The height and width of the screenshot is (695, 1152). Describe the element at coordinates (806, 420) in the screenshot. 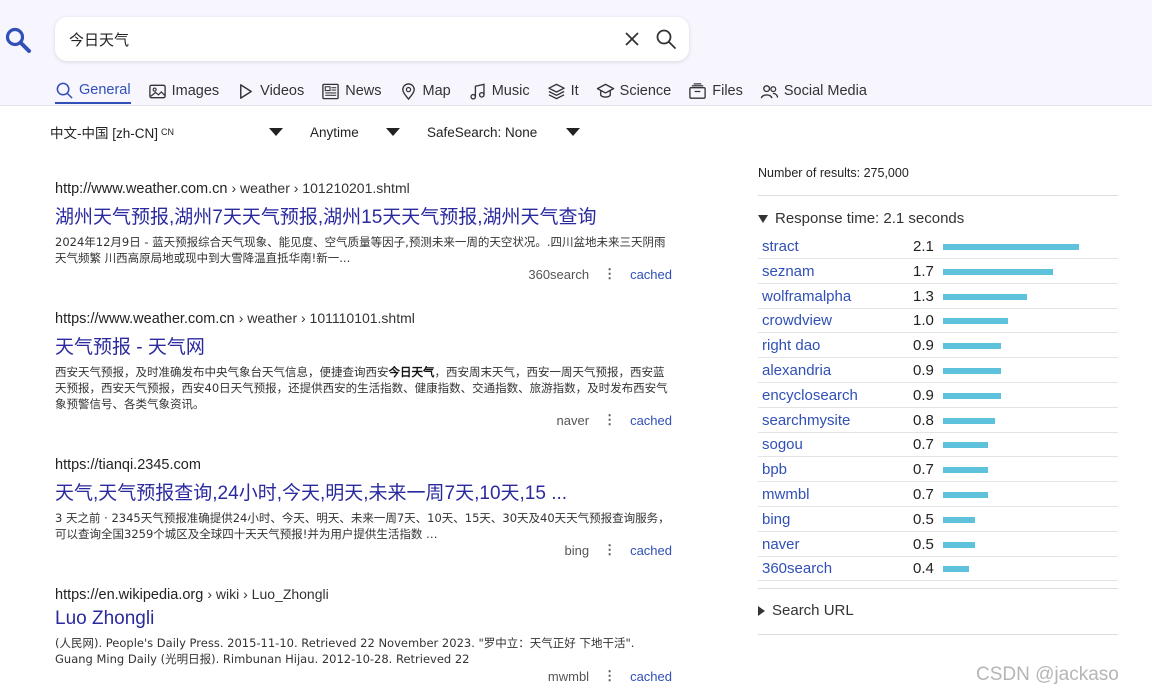

I see `engine-name-link: searchmysite` at that location.